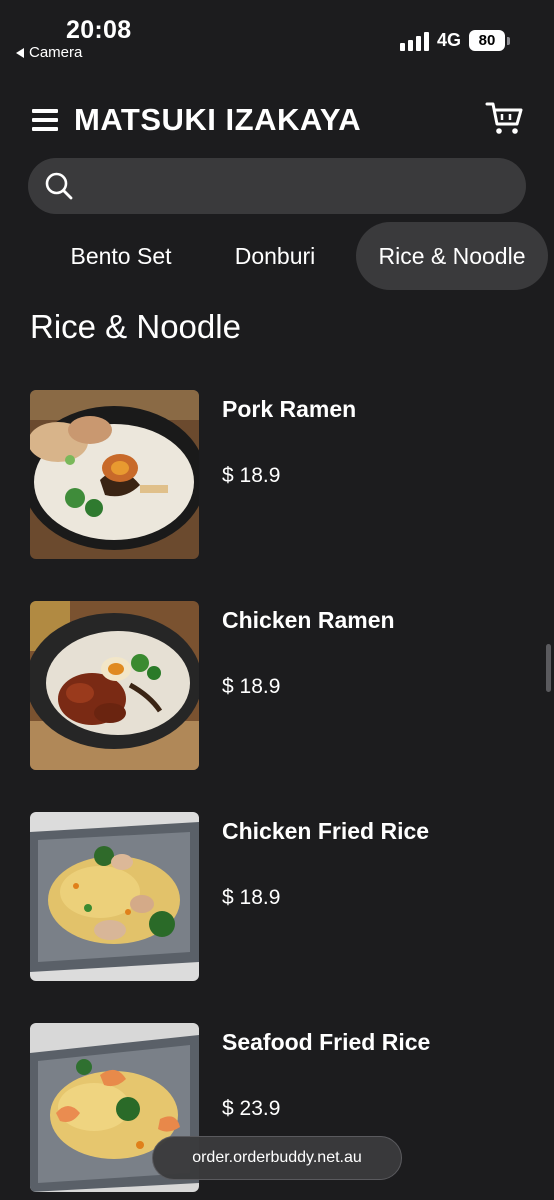 This screenshot has height=1200, width=554. Describe the element at coordinates (251, 1108) in the screenshot. I see `item-price: $ 23.9` at that location.